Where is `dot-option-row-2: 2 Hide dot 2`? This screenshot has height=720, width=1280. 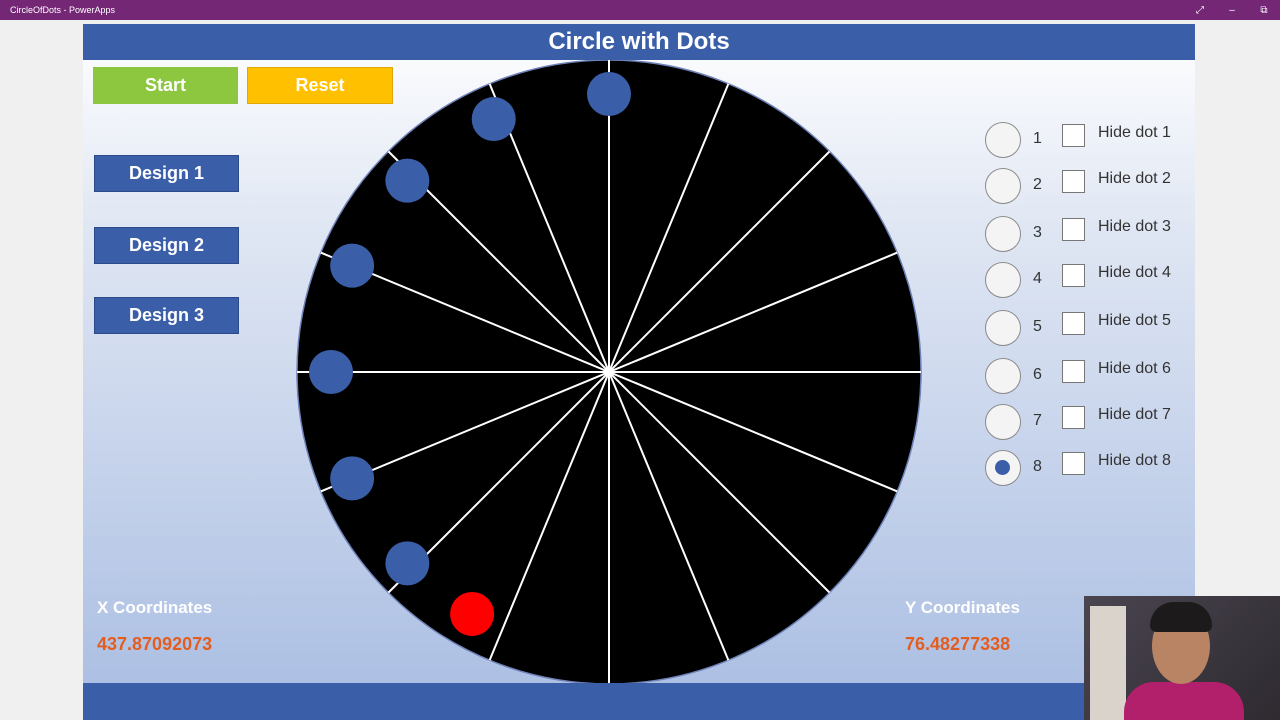
dot-option-row-2: 2 Hide dot 2 is located at coordinates (1090, 186).